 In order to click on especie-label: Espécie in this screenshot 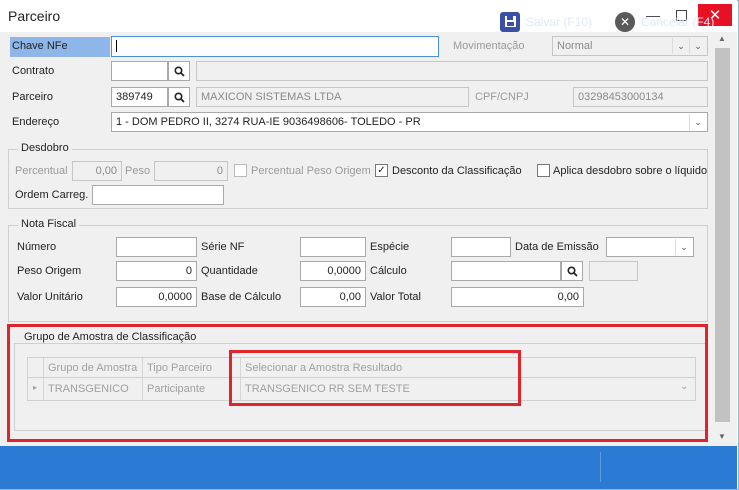, I will do `click(390, 247)`.